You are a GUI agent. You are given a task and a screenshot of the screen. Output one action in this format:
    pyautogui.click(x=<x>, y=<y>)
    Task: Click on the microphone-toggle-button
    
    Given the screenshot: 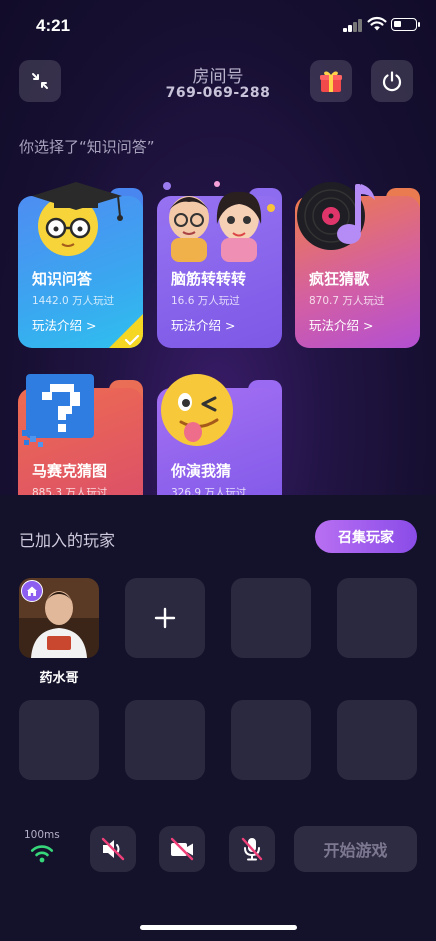 What is the action you would take?
    pyautogui.click(x=252, y=849)
    